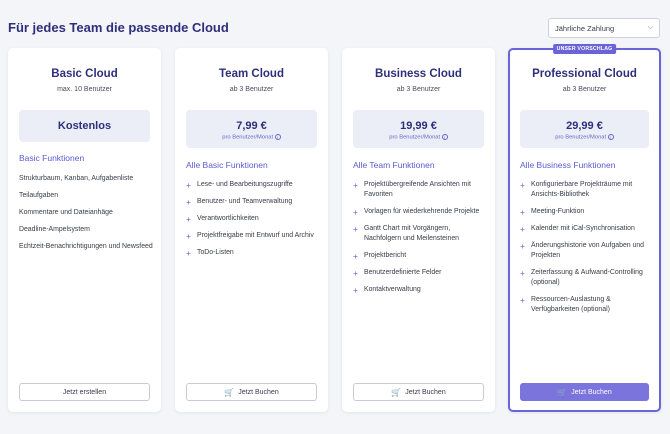 The width and height of the screenshot is (670, 434). What do you see at coordinates (585, 28) in the screenshot?
I see `billing-period-value: Jährliche Zahlung` at bounding box center [585, 28].